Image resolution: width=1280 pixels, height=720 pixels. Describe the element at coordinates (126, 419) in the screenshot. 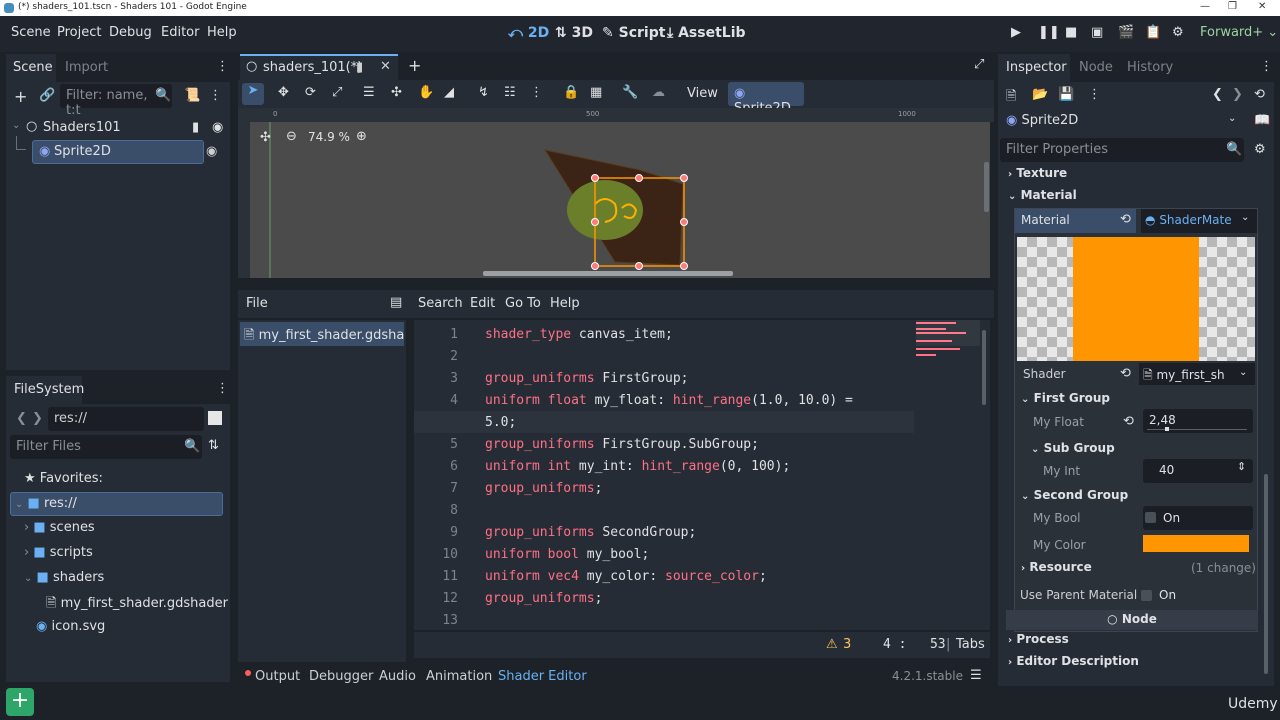

I see `path-input: res://` at that location.